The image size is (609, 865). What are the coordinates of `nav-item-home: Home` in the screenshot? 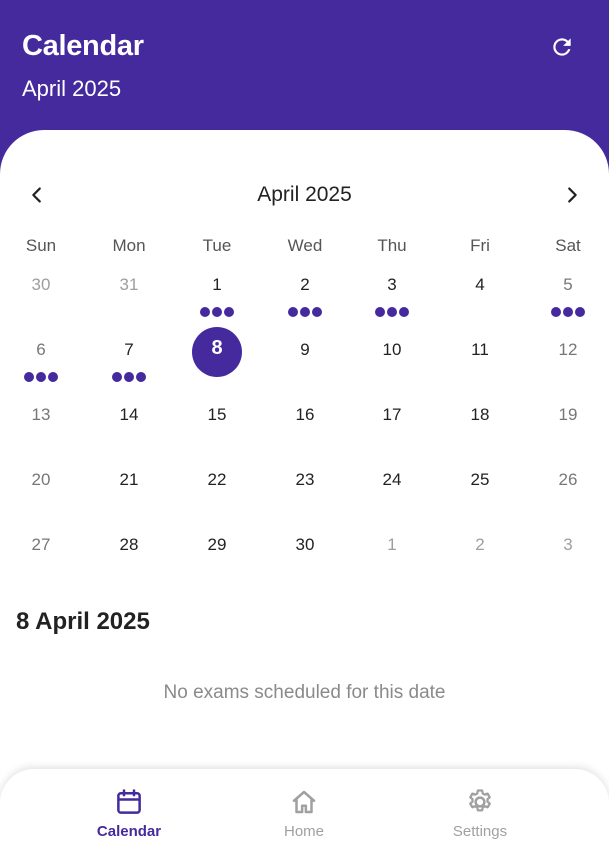 It's located at (304, 820).